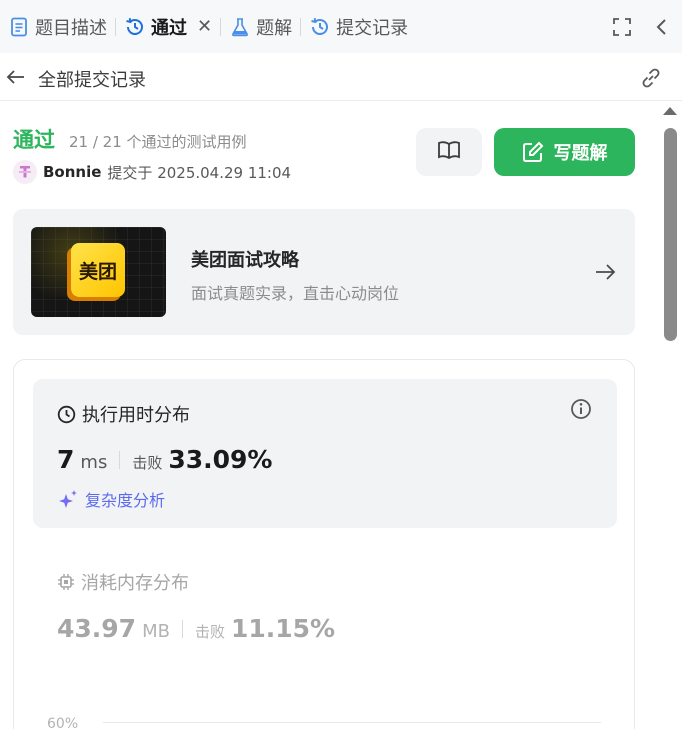 This screenshot has height=729, width=682. What do you see at coordinates (136, 415) in the screenshot?
I see `runtime-title-label: 执行用时分布` at bounding box center [136, 415].